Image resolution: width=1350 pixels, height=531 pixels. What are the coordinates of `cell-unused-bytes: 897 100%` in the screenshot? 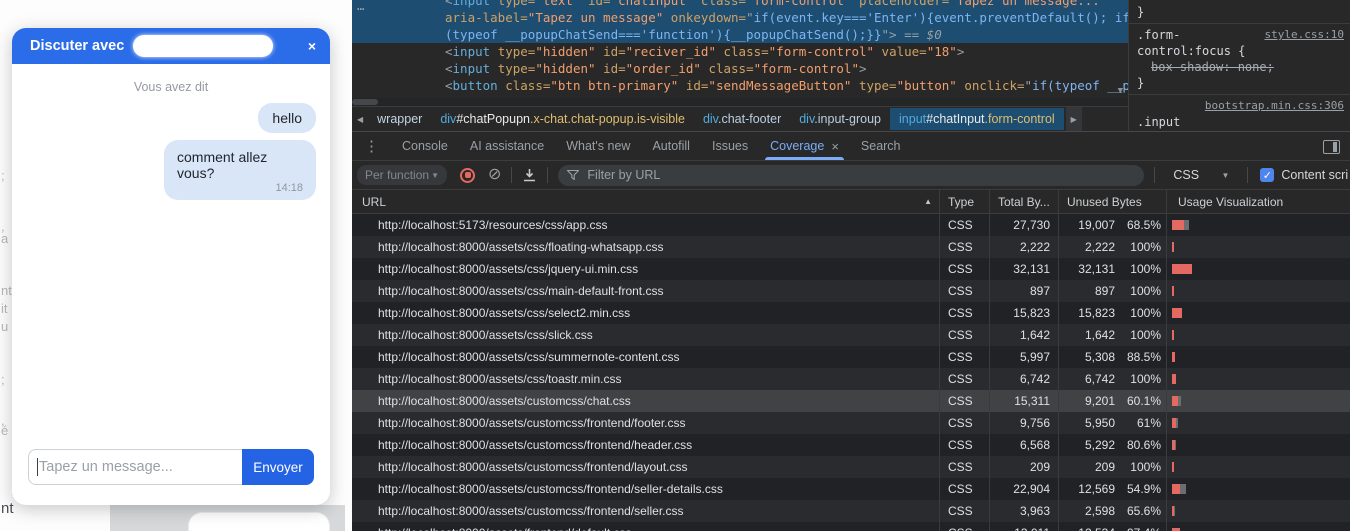 It's located at (1113, 291).